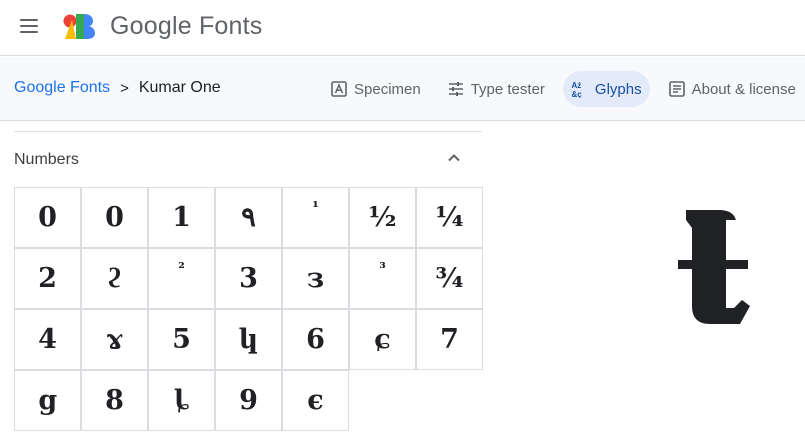 This screenshot has height=446, width=805. What do you see at coordinates (315, 400) in the screenshot?
I see `glyph-cell: є` at bounding box center [315, 400].